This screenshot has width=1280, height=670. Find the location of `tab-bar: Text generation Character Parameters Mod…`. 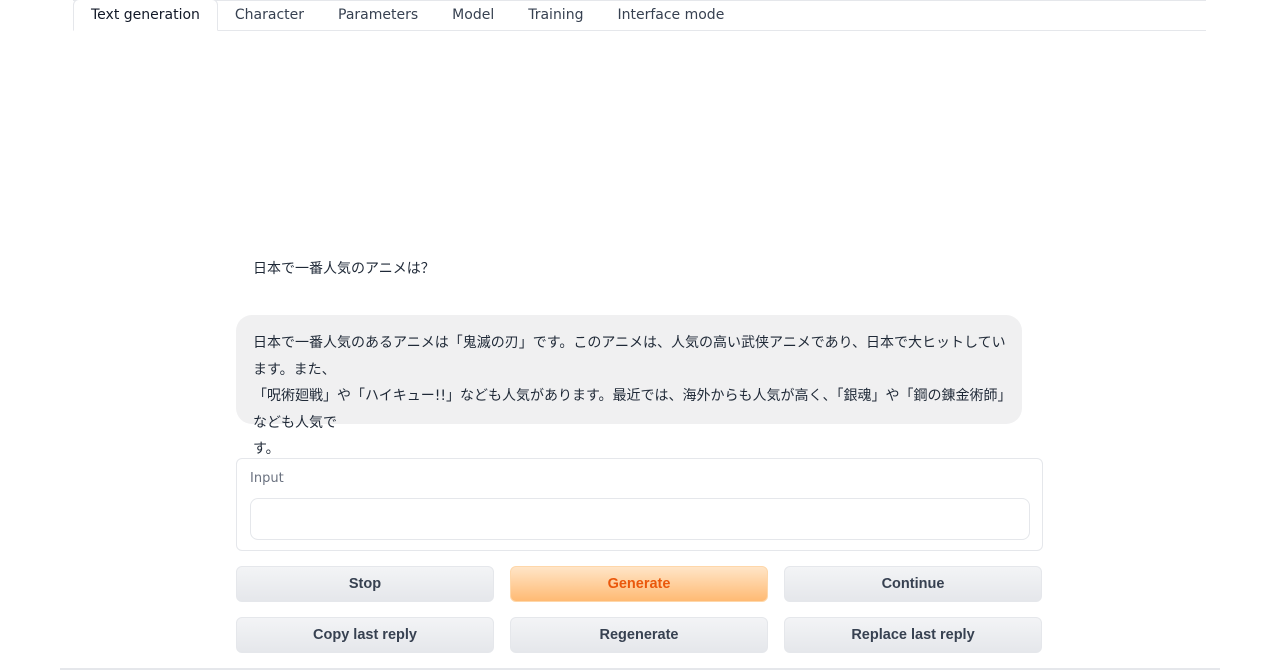

tab-bar: Text generation Character Parameters Mod… is located at coordinates (639, 15).